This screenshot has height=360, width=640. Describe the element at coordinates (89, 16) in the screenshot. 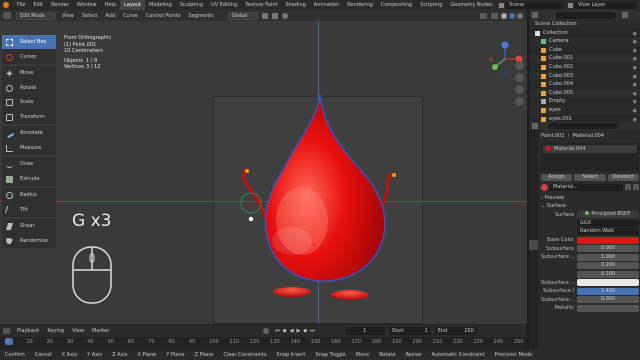

I see `menu-select: Select` at that location.